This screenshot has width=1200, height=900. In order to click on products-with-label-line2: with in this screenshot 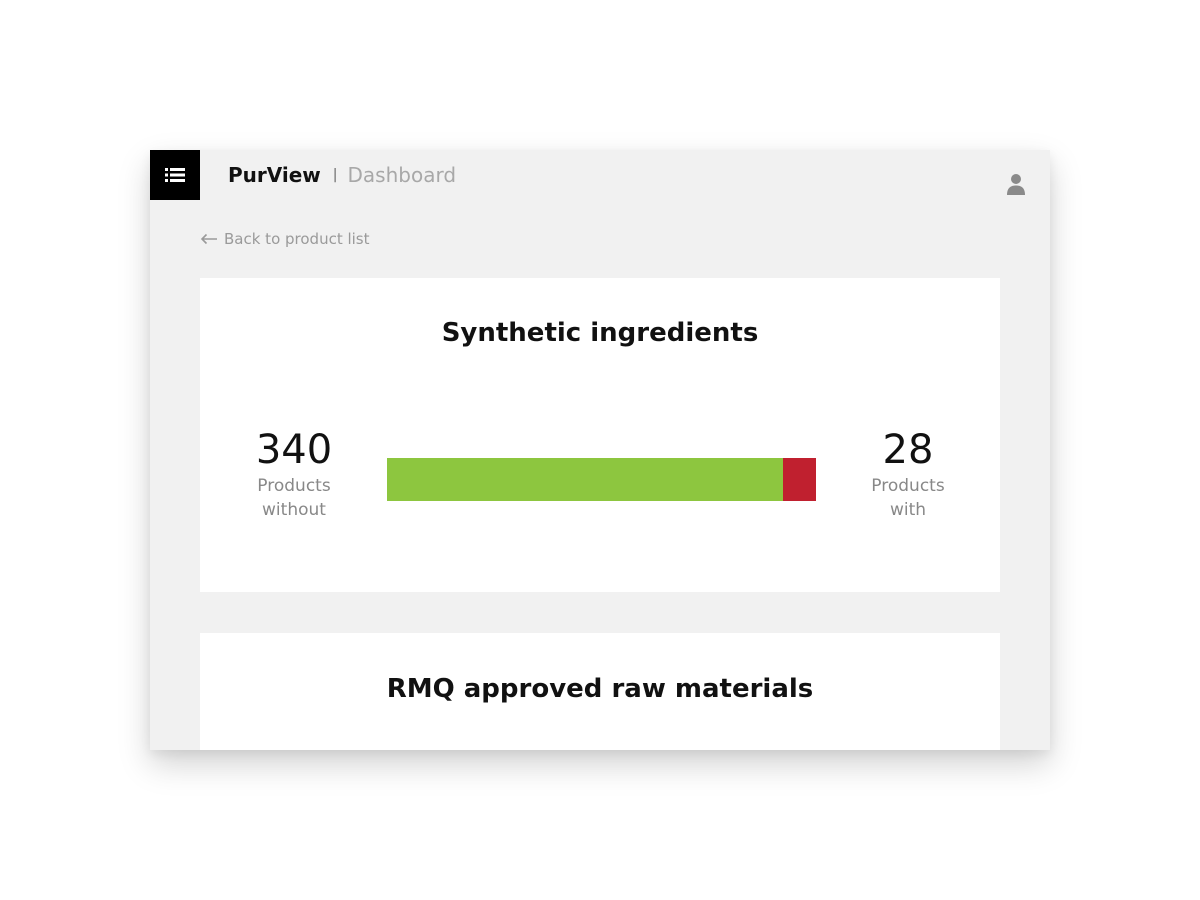, I will do `click(908, 510)`.